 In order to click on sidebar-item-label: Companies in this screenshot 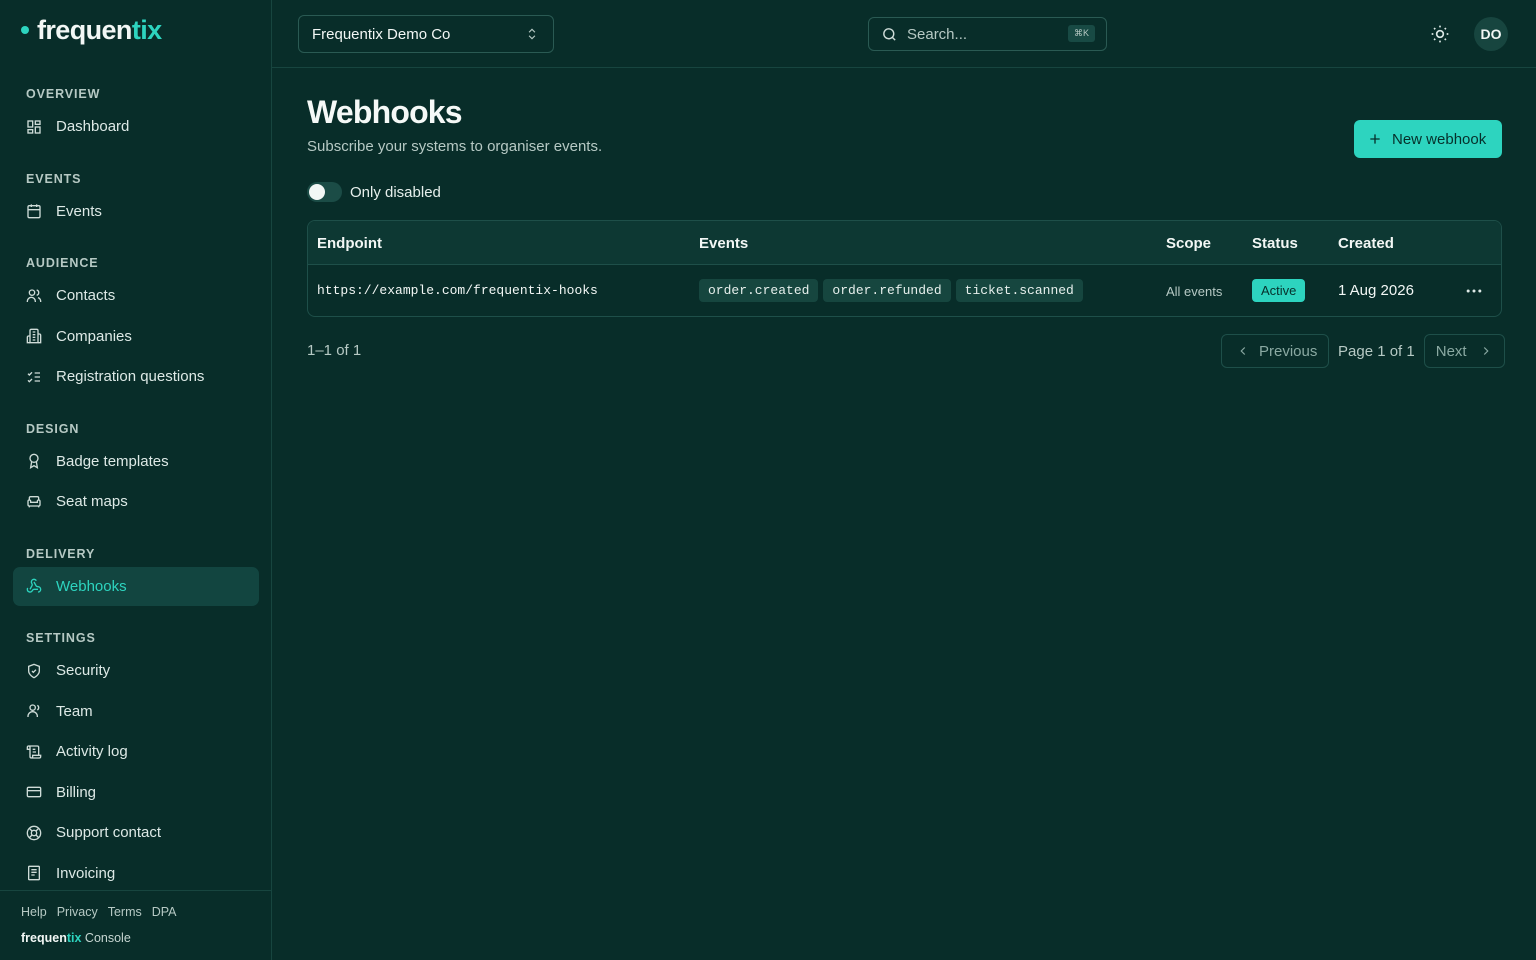, I will do `click(94, 336)`.